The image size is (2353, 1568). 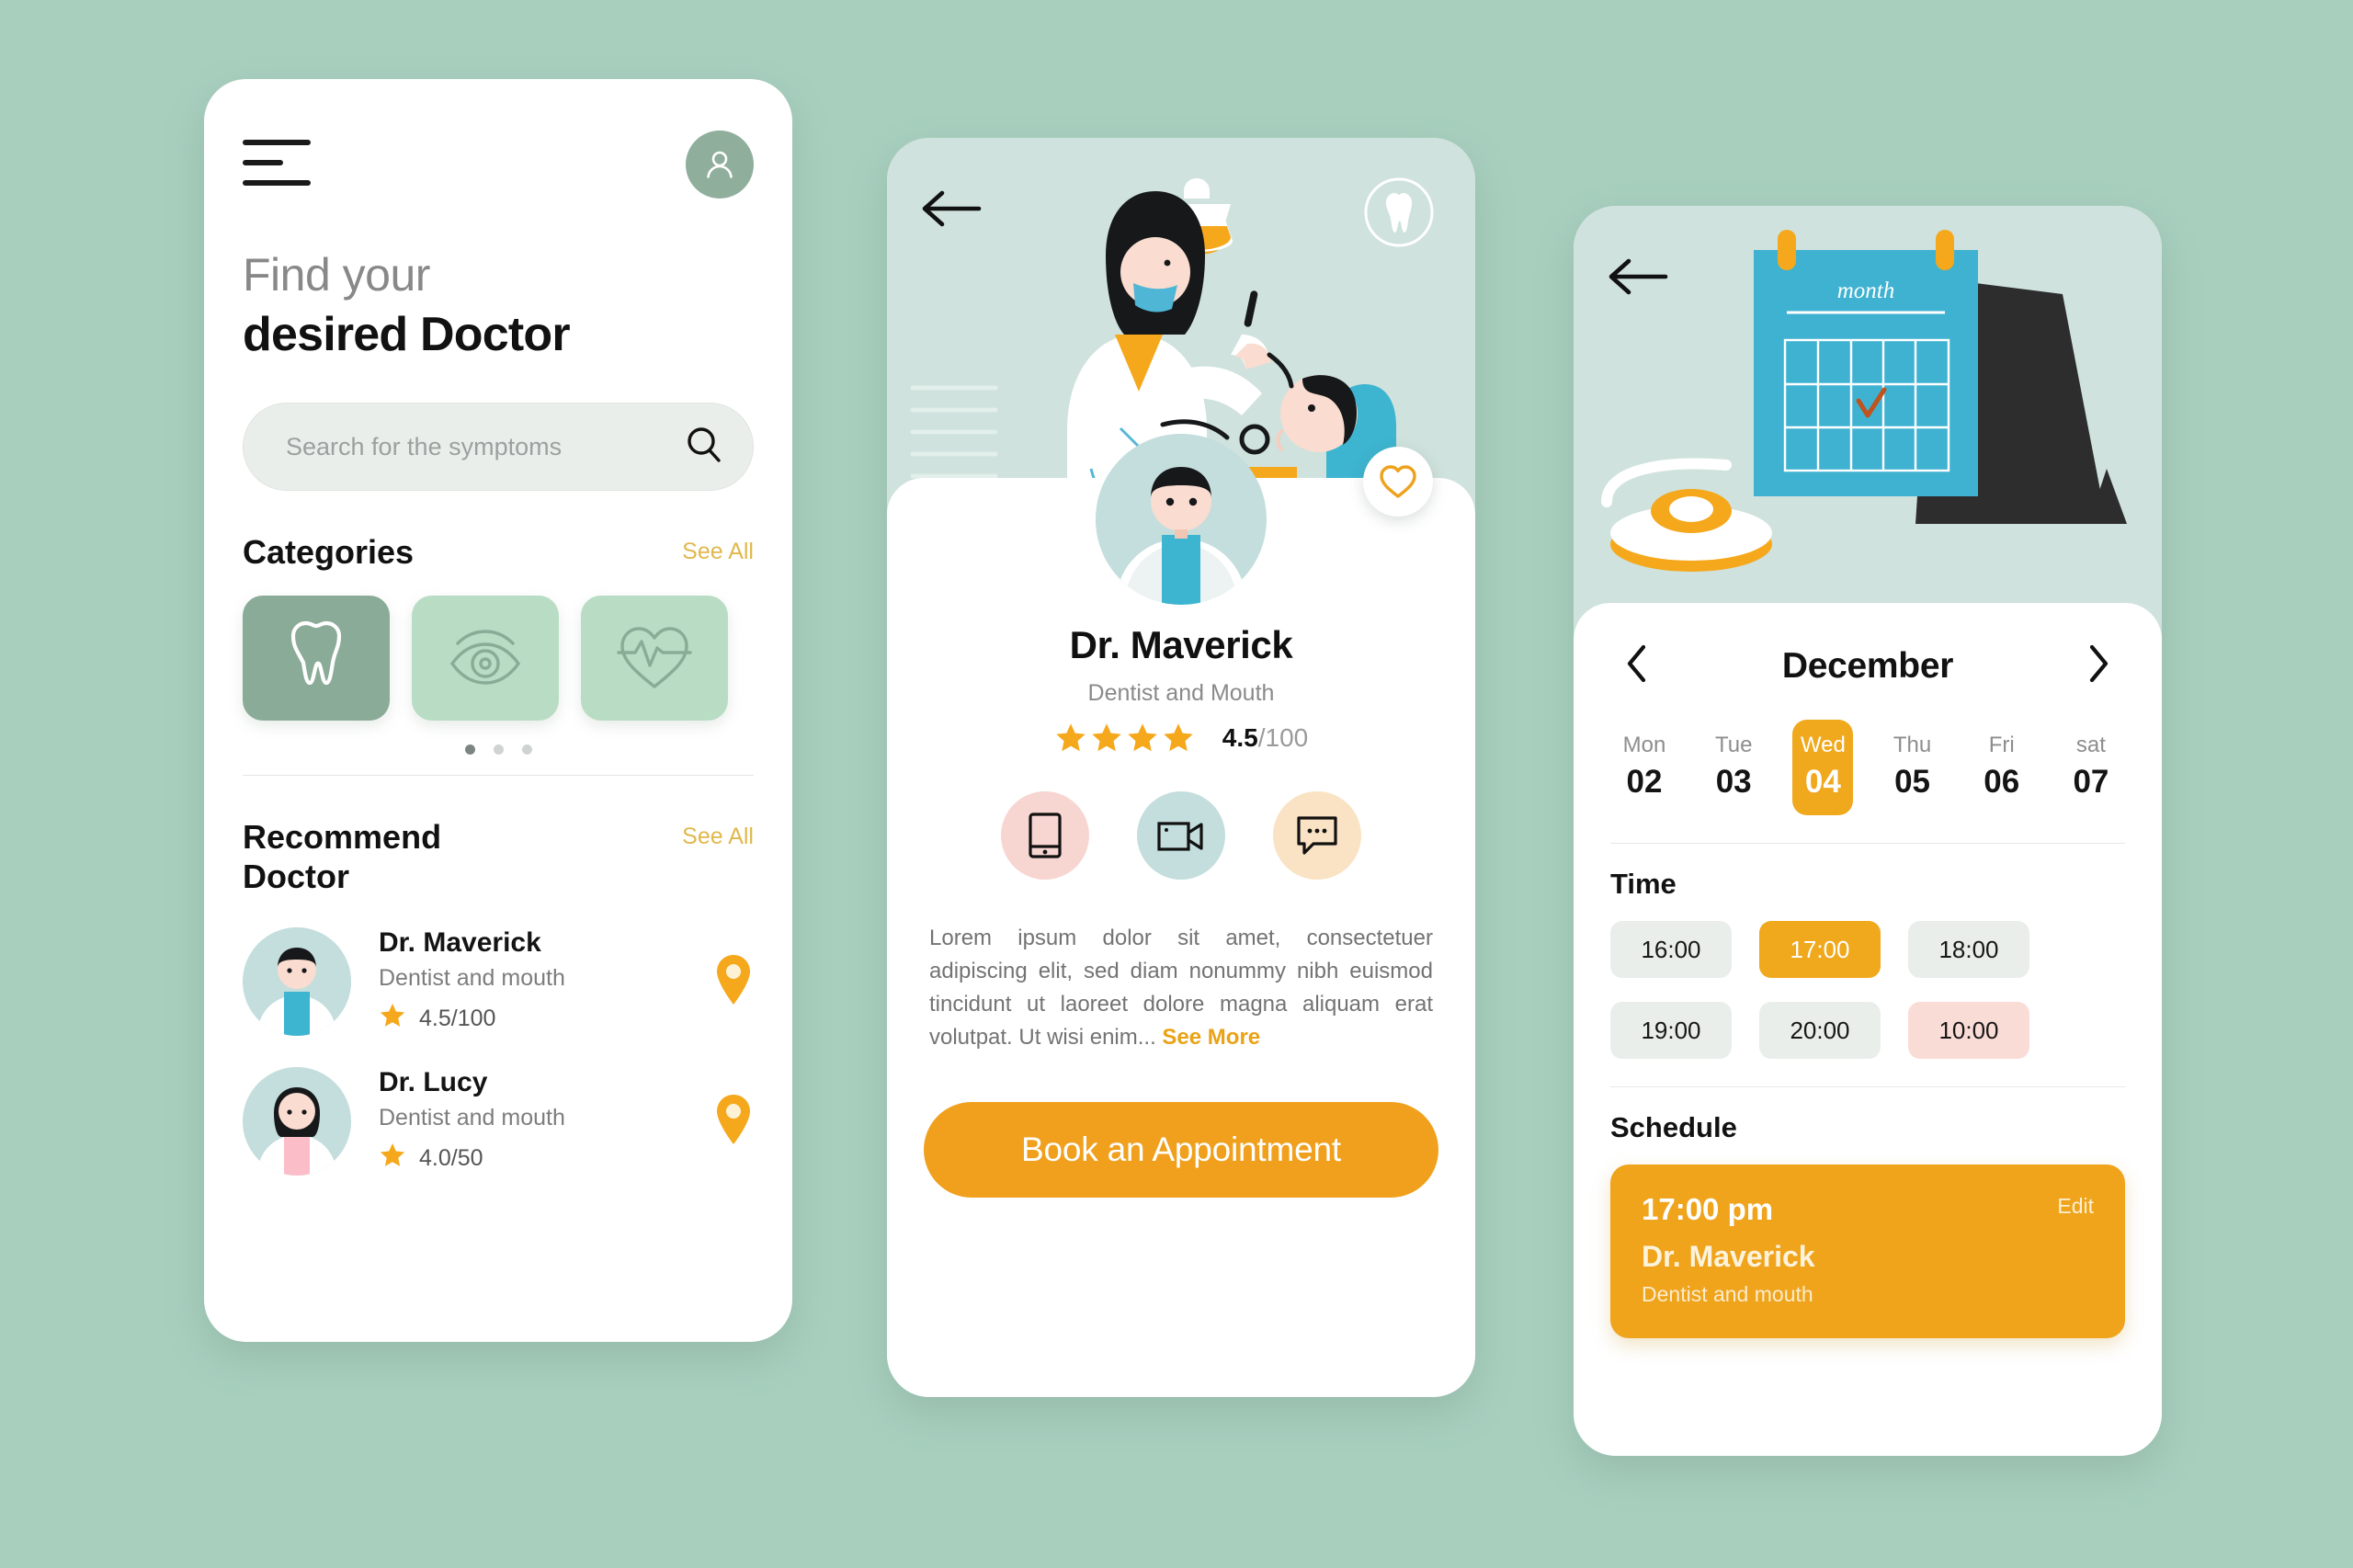 What do you see at coordinates (1181, 519) in the screenshot?
I see `doctor-profile-avatar` at bounding box center [1181, 519].